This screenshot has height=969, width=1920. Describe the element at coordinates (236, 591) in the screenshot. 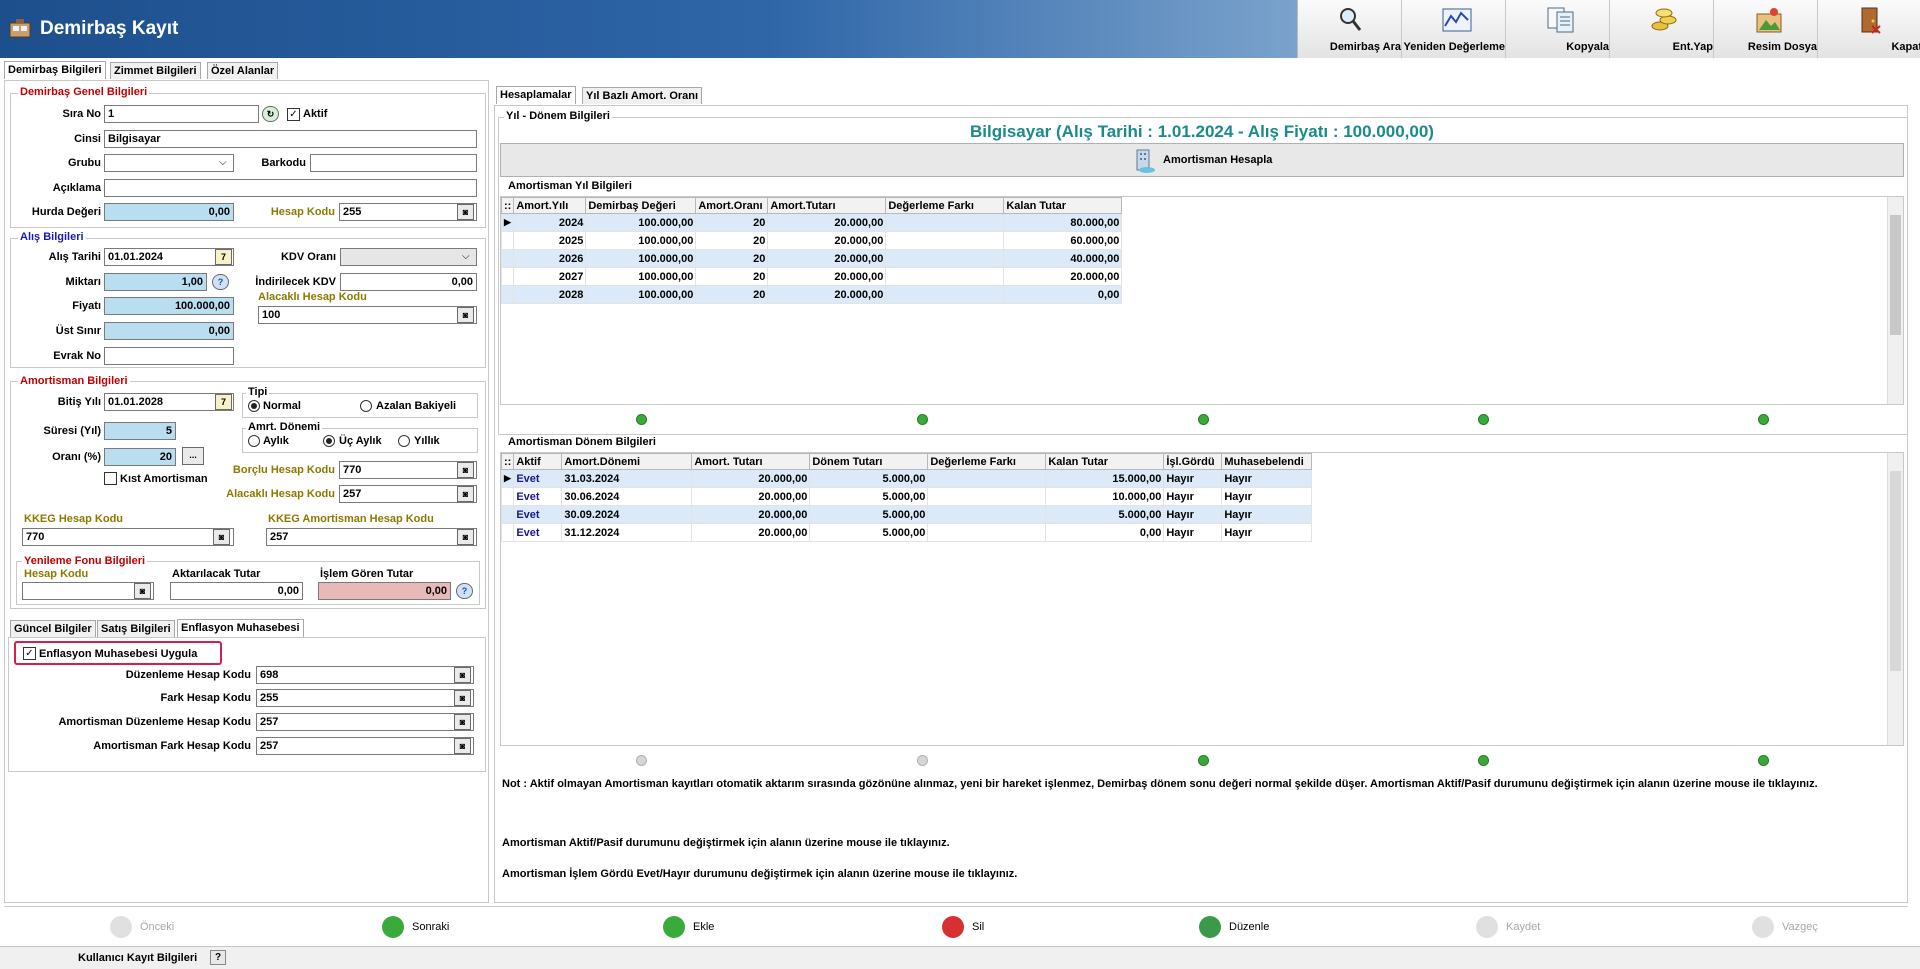

I see `aktarilacak-input: 0,00` at that location.